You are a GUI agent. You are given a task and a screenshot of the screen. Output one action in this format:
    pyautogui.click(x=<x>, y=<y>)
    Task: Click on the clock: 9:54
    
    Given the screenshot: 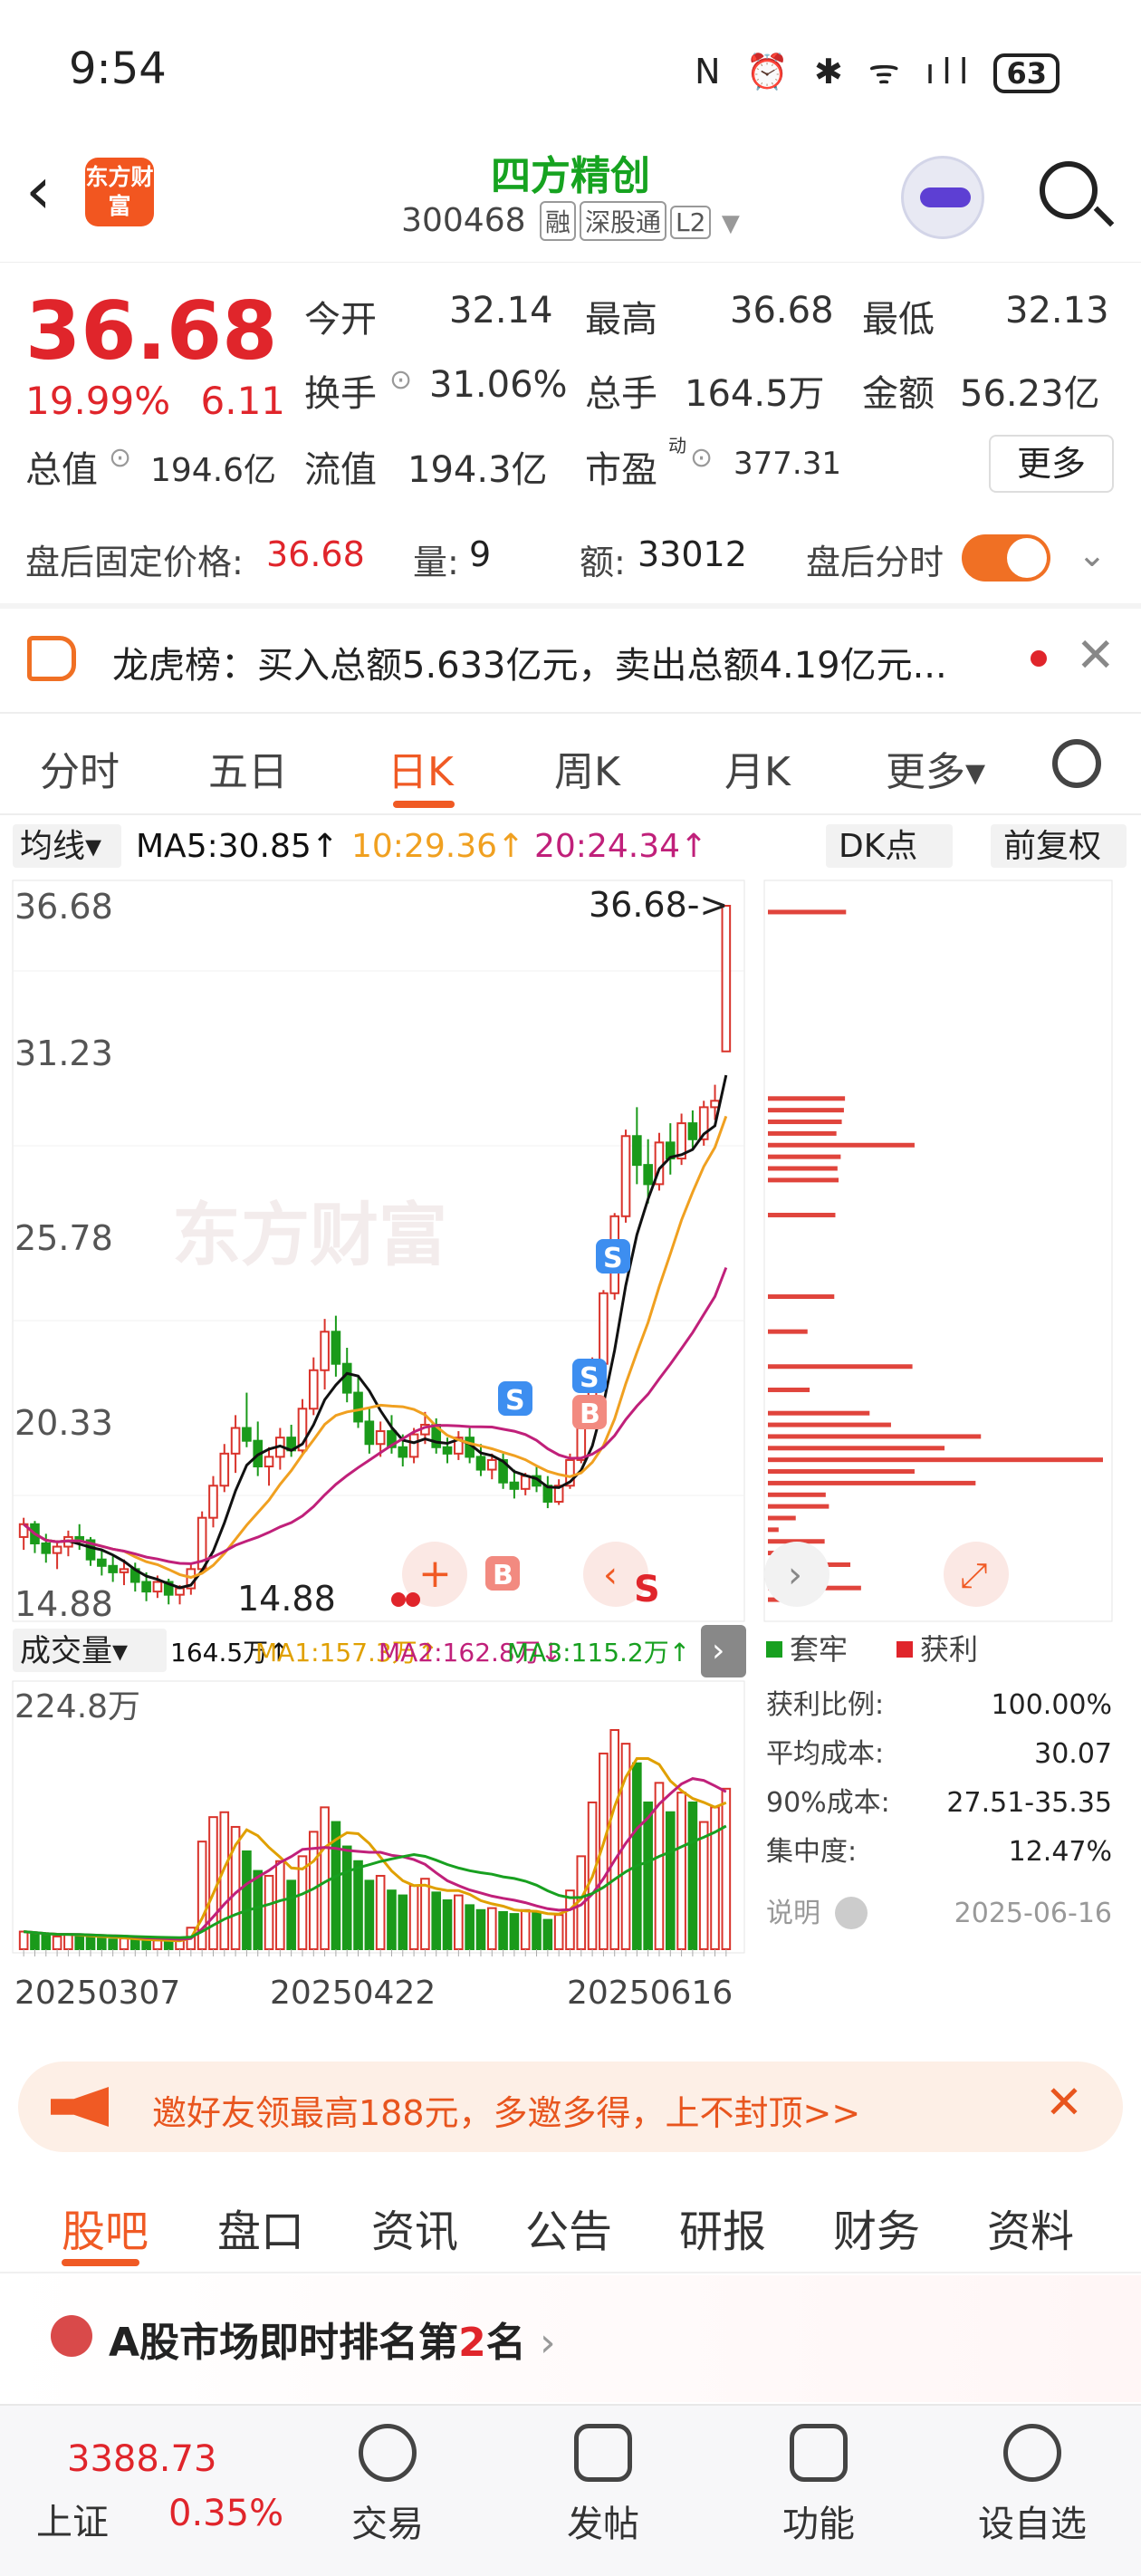 What is the action you would take?
    pyautogui.click(x=118, y=68)
    